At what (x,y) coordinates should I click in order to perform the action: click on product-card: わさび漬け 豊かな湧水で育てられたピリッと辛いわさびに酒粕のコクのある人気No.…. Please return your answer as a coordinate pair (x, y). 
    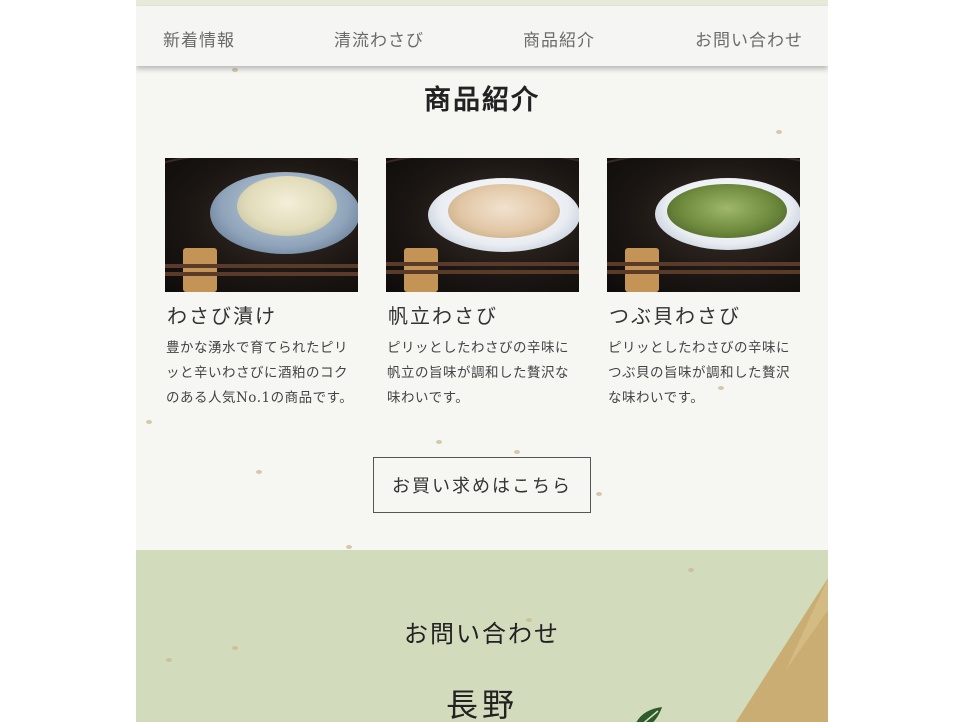
    Looking at the image, I should click on (261, 282).